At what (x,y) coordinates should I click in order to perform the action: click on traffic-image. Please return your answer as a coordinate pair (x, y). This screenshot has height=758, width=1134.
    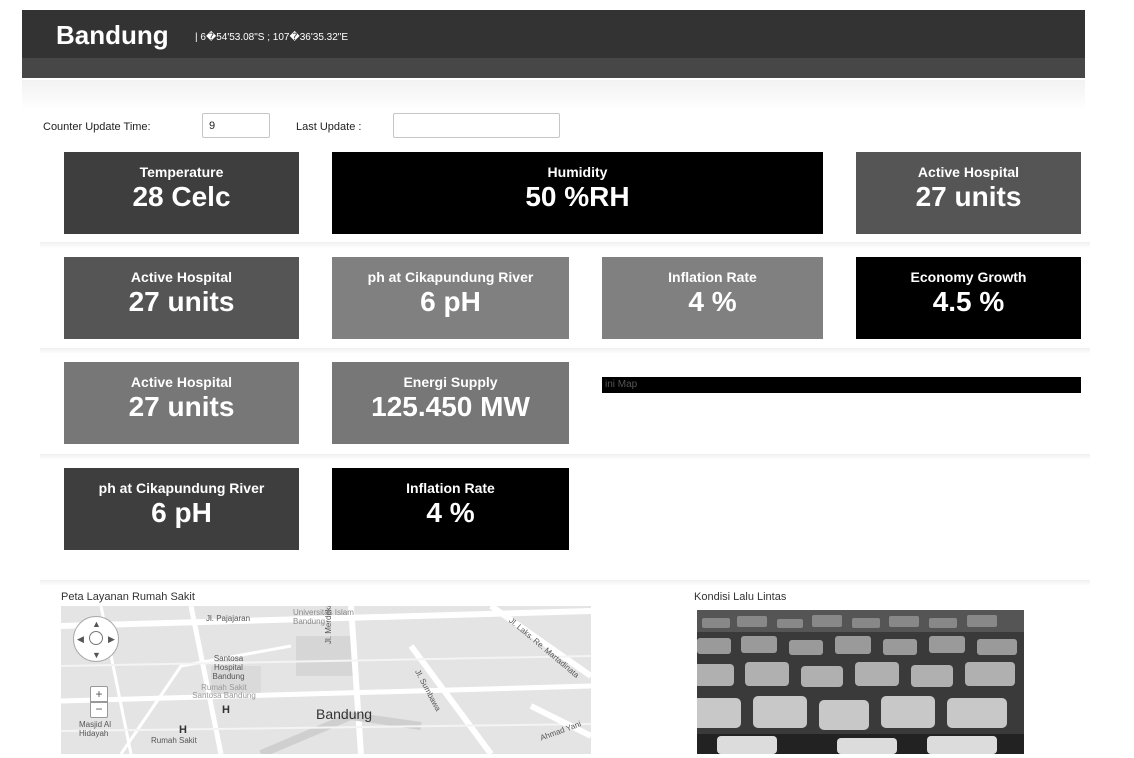
    Looking at the image, I should click on (860, 682).